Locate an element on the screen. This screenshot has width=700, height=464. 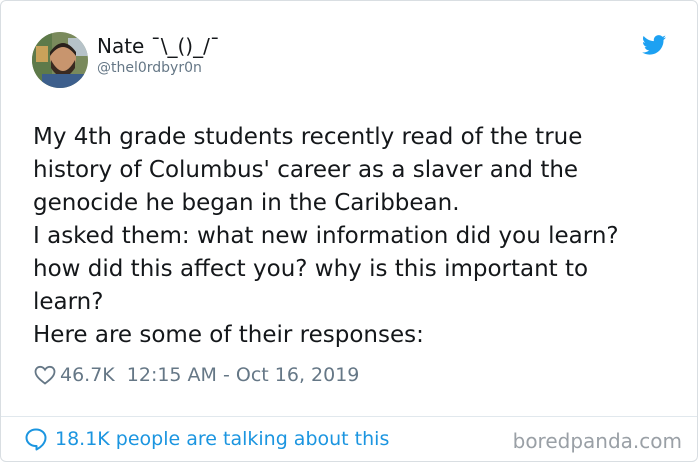
like-count: 46.7K is located at coordinates (87, 375).